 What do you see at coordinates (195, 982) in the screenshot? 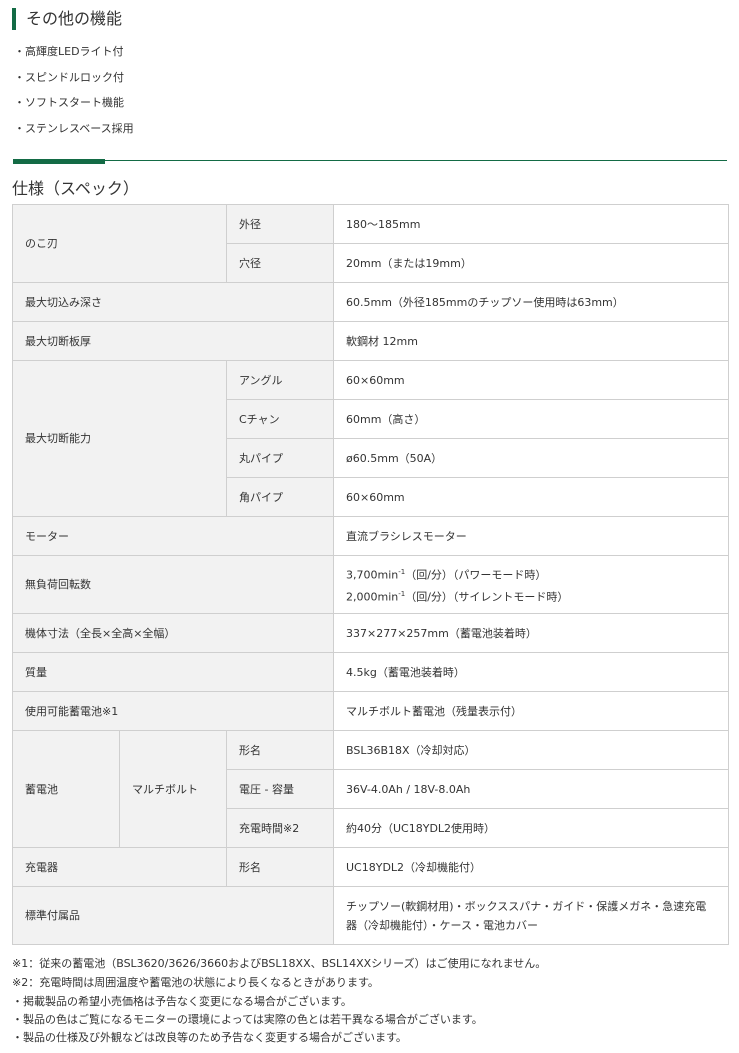
I see `footnote: ※2：充電時間は周囲温度や蓄電池の状態により長くなるときがあります。` at bounding box center [195, 982].